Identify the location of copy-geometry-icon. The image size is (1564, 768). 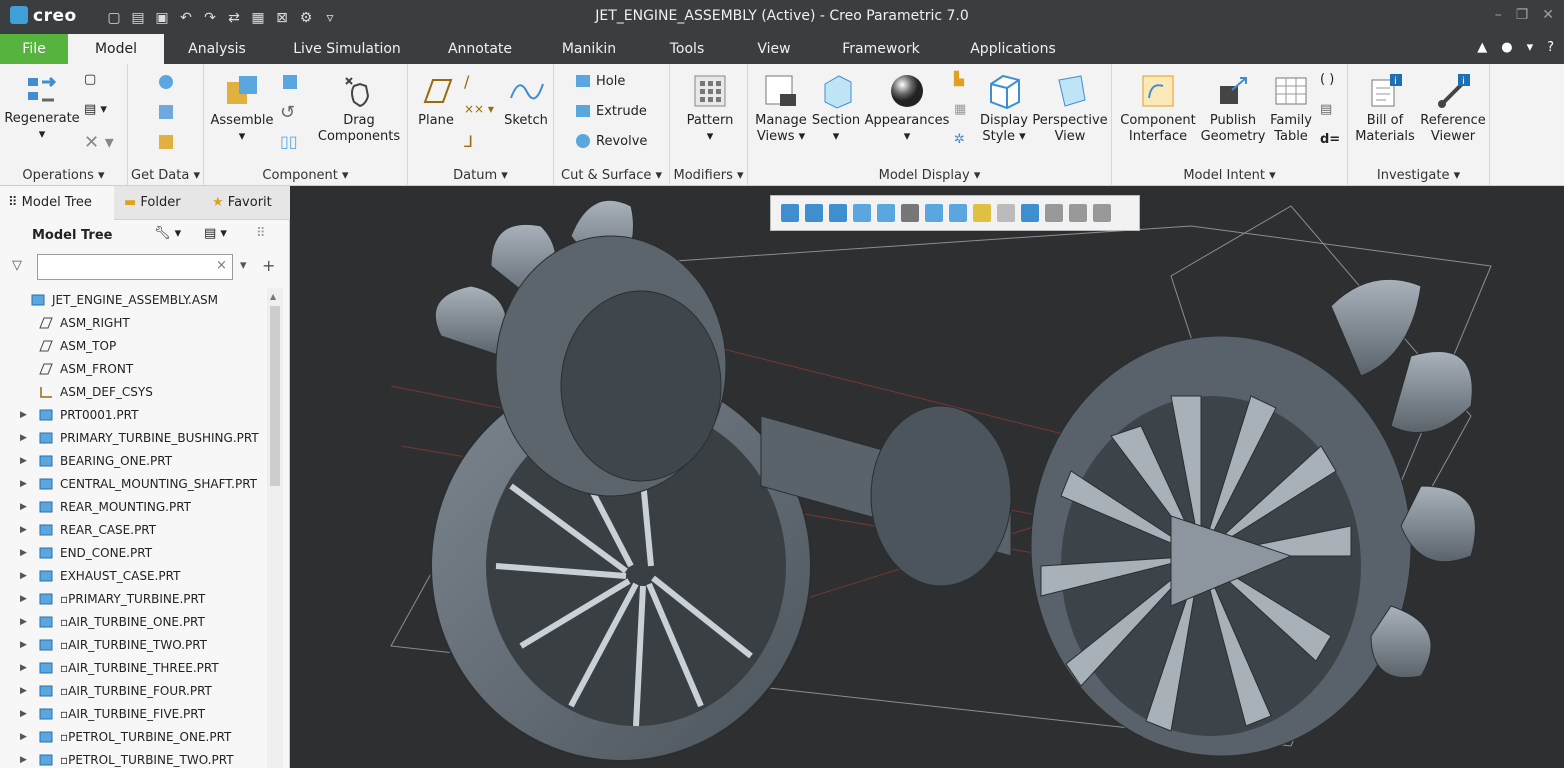
(166, 112).